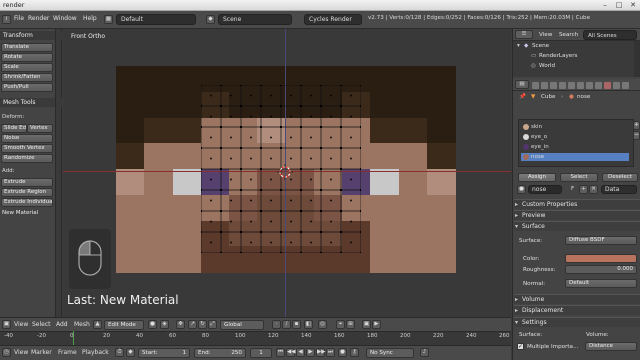  I want to click on pin-icon: 📌, so click(522, 97).